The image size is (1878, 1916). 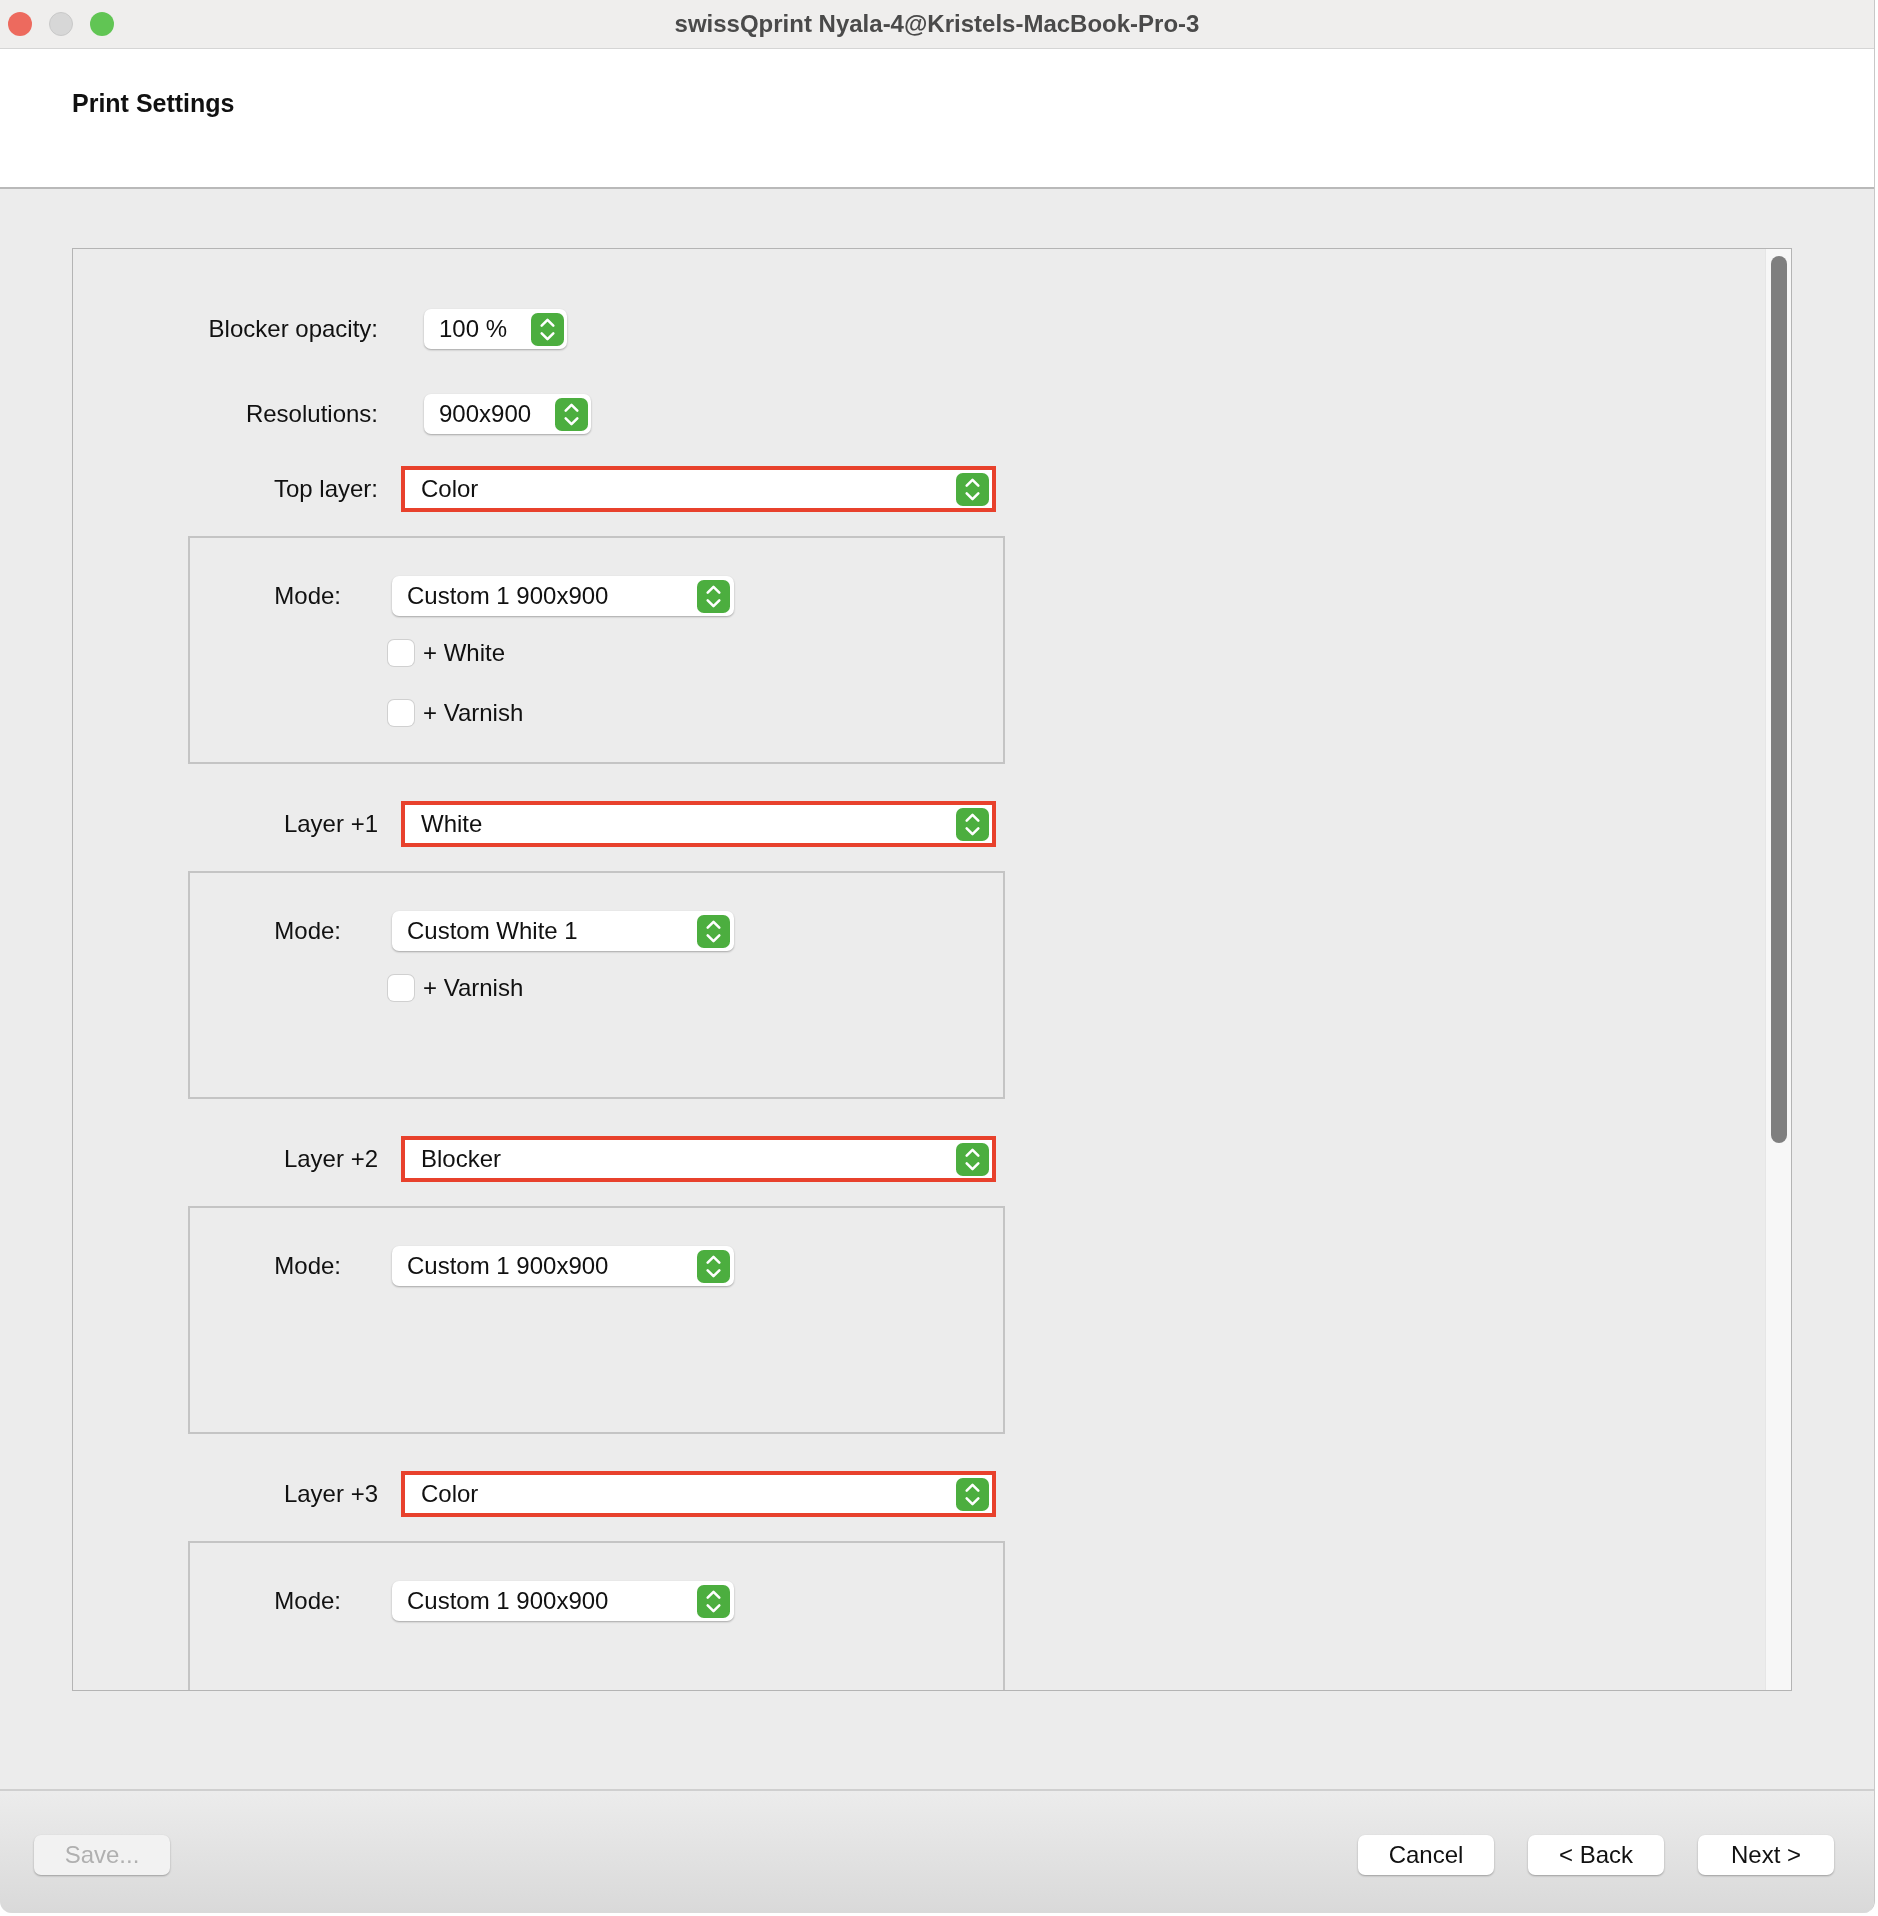 What do you see at coordinates (102, 24) in the screenshot?
I see `zoom-button` at bounding box center [102, 24].